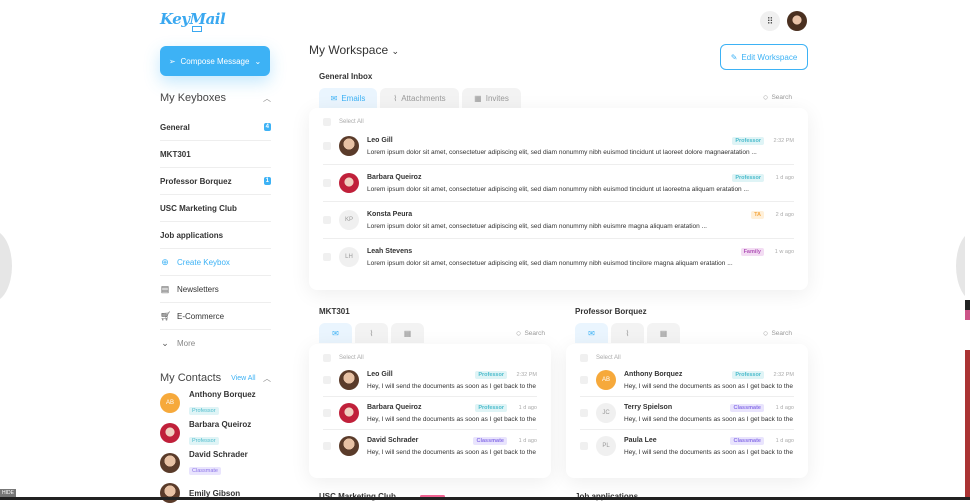  Describe the element at coordinates (215, 432) in the screenshot. I see `contact-item: Barbara Queiroz Professor` at that location.